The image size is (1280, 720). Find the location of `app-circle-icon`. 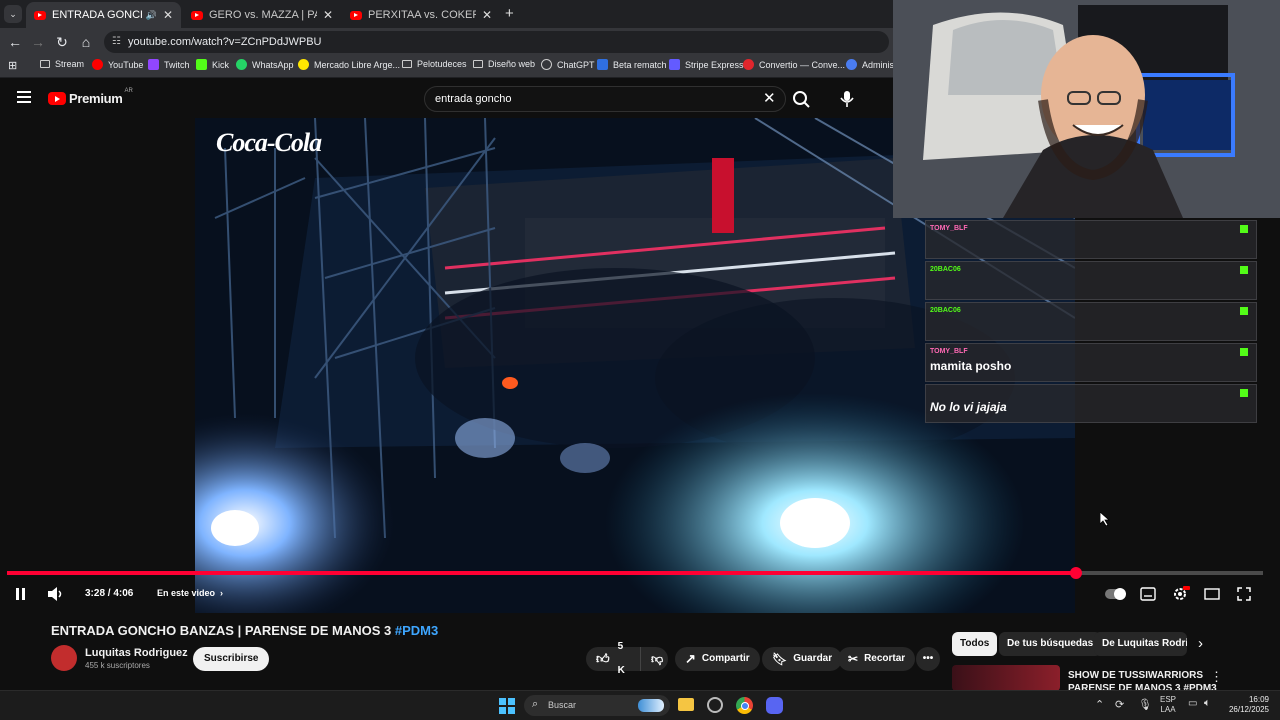

app-circle-icon is located at coordinates (715, 705).